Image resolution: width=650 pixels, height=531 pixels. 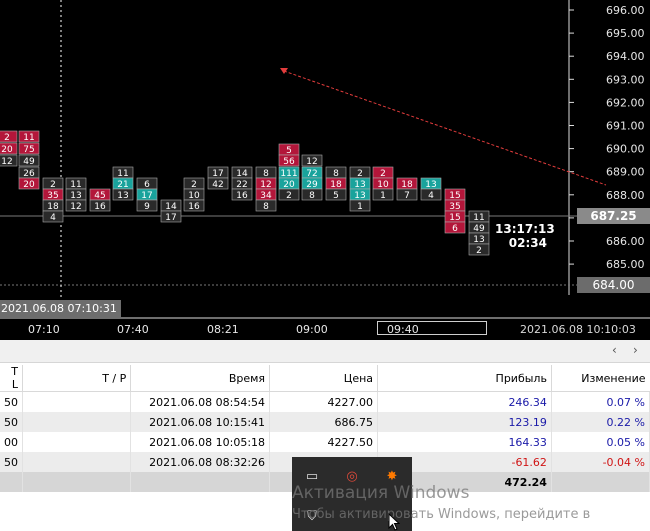 I want to click on footprint-cell: 45, so click(x=100, y=194).